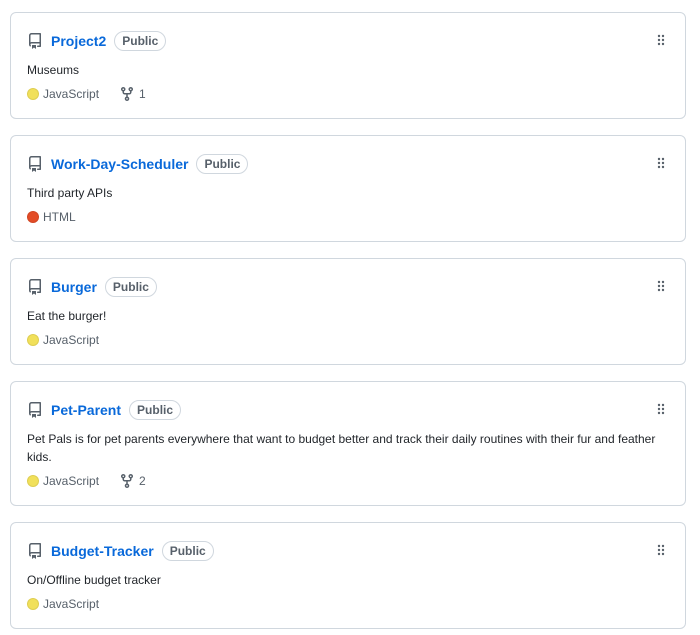 This screenshot has width=700, height=635. What do you see at coordinates (86, 410) in the screenshot?
I see `repo-name-link: Pet-Parent` at bounding box center [86, 410].